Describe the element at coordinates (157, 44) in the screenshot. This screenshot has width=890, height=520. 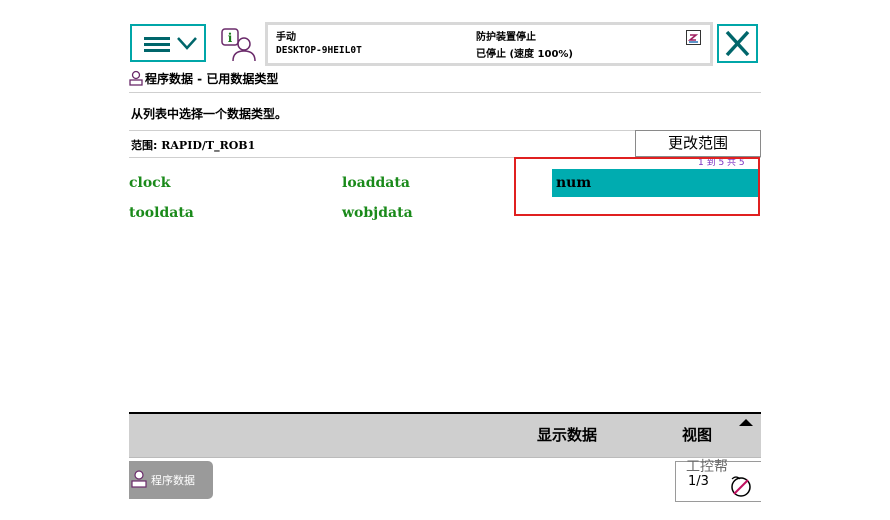
I see `hamburger-icon` at that location.